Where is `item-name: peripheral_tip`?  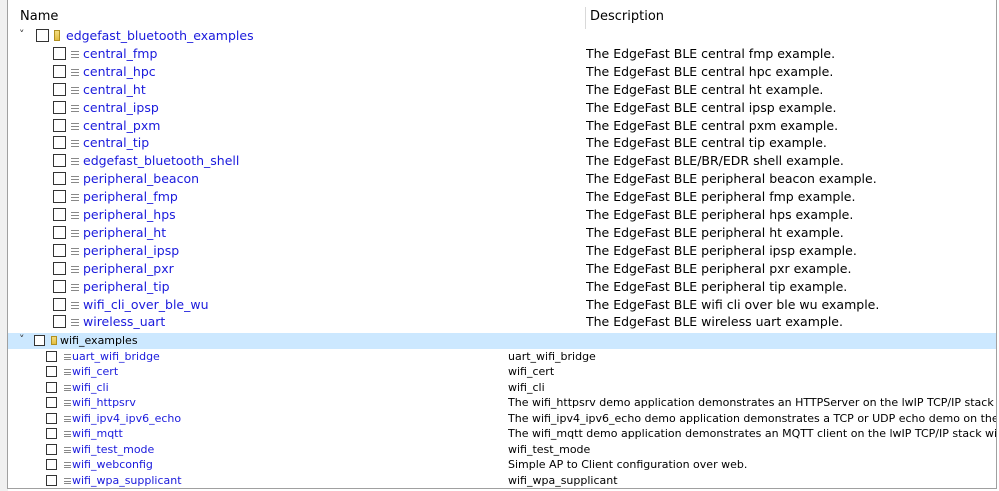
item-name: peripheral_tip is located at coordinates (126, 287).